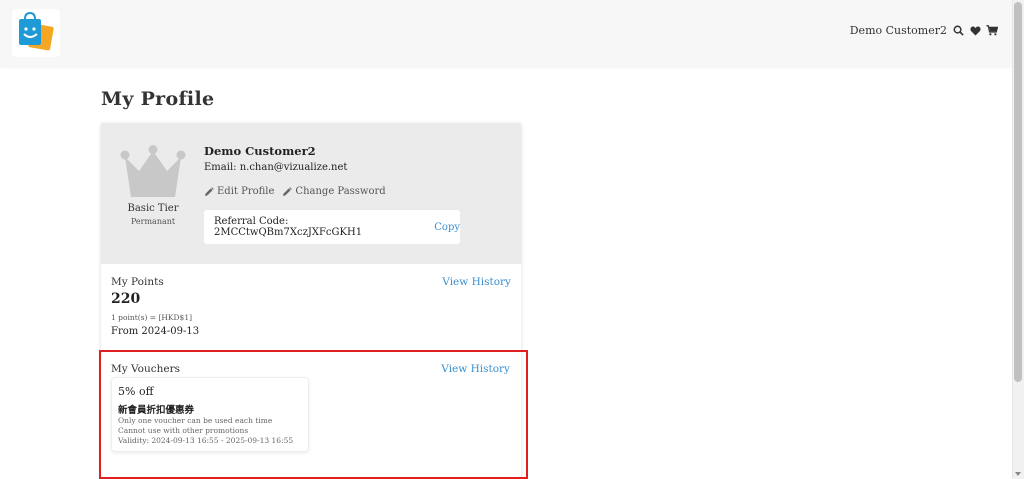  What do you see at coordinates (145, 369) in the screenshot?
I see `vouchers-label: My Vouchers` at bounding box center [145, 369].